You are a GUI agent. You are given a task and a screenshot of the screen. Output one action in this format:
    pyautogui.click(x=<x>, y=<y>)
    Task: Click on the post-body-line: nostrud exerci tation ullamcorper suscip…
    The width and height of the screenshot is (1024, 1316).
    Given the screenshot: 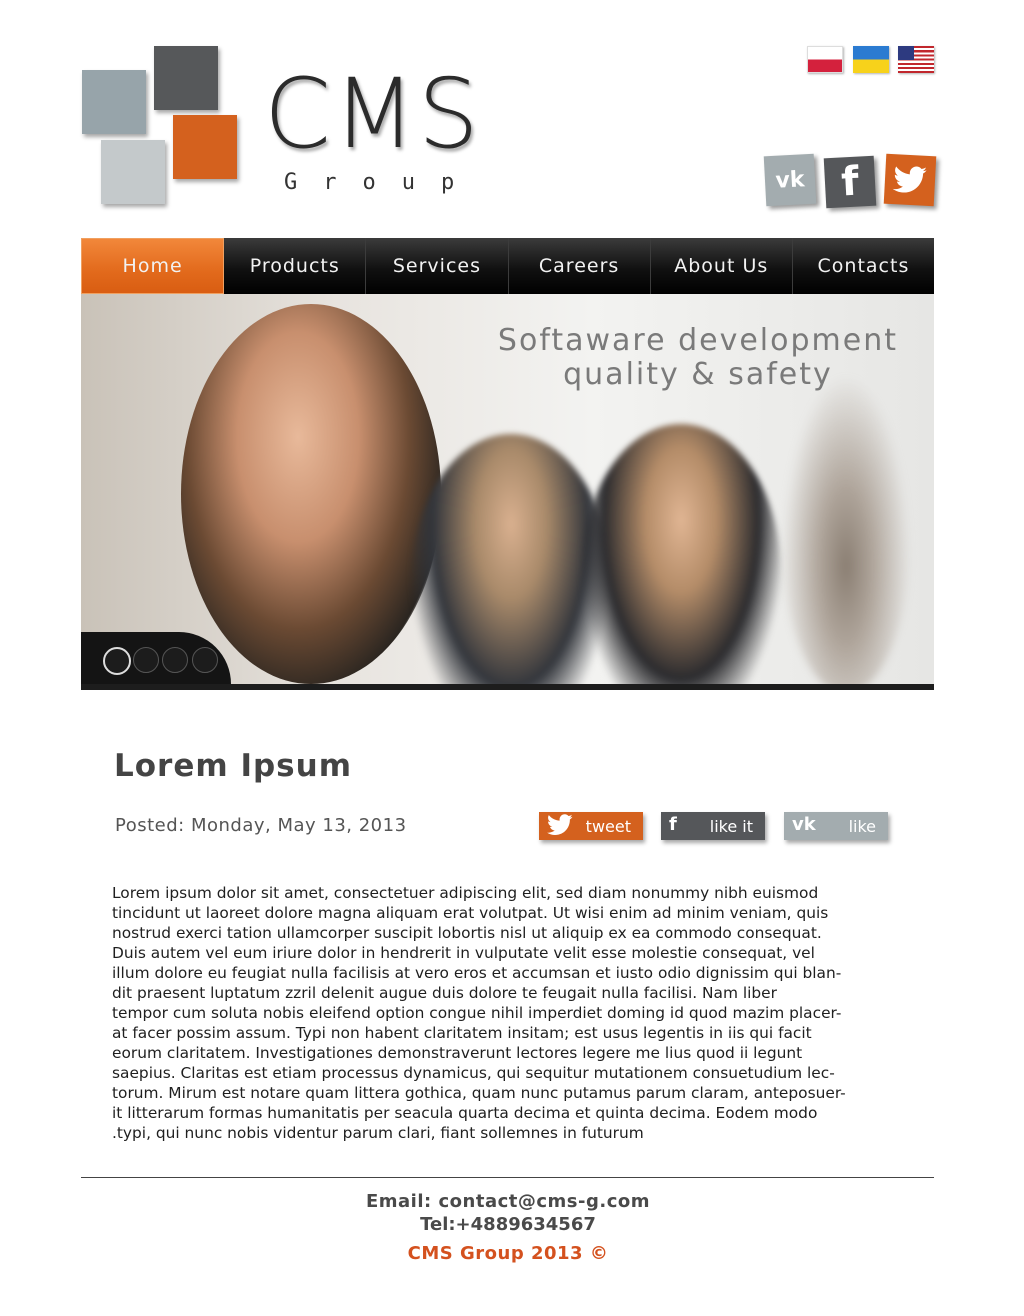 What is the action you would take?
    pyautogui.click(x=467, y=933)
    